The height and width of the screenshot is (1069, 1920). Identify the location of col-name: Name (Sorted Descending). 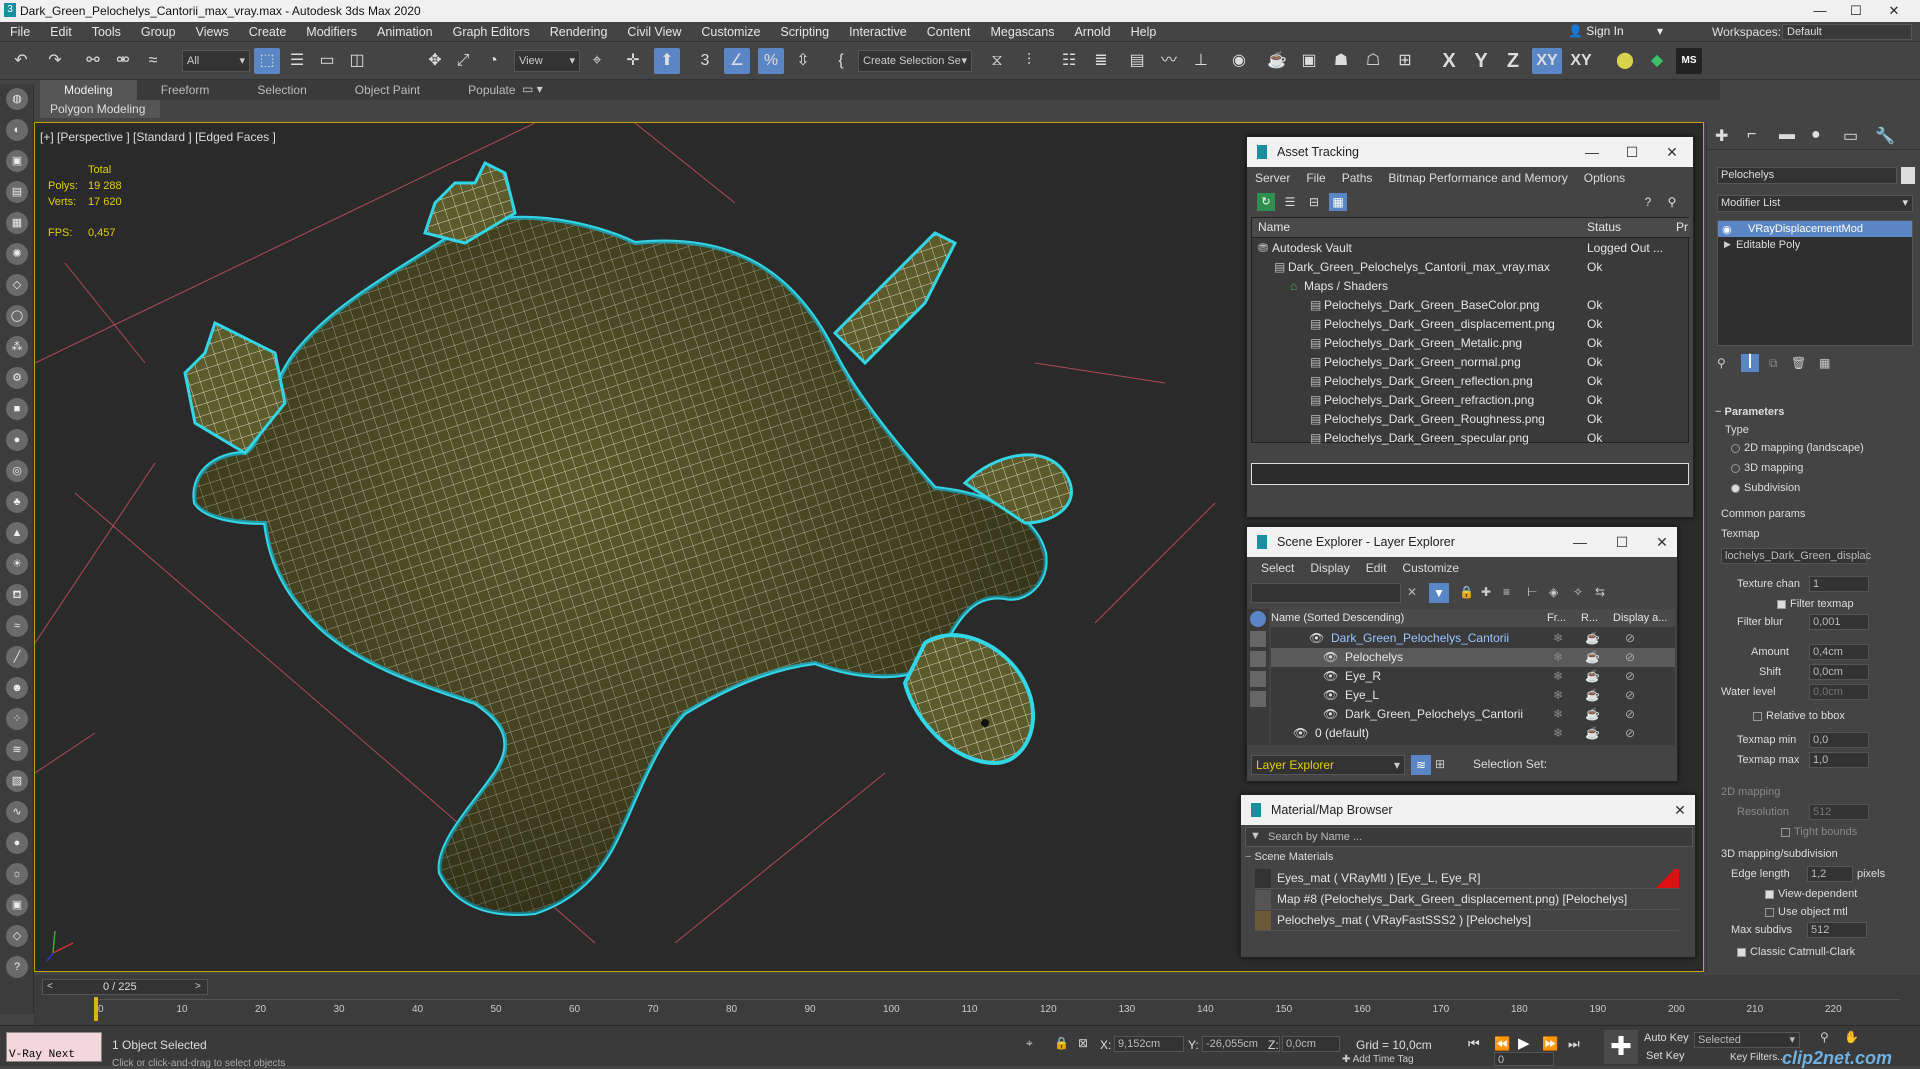
(1337, 618).